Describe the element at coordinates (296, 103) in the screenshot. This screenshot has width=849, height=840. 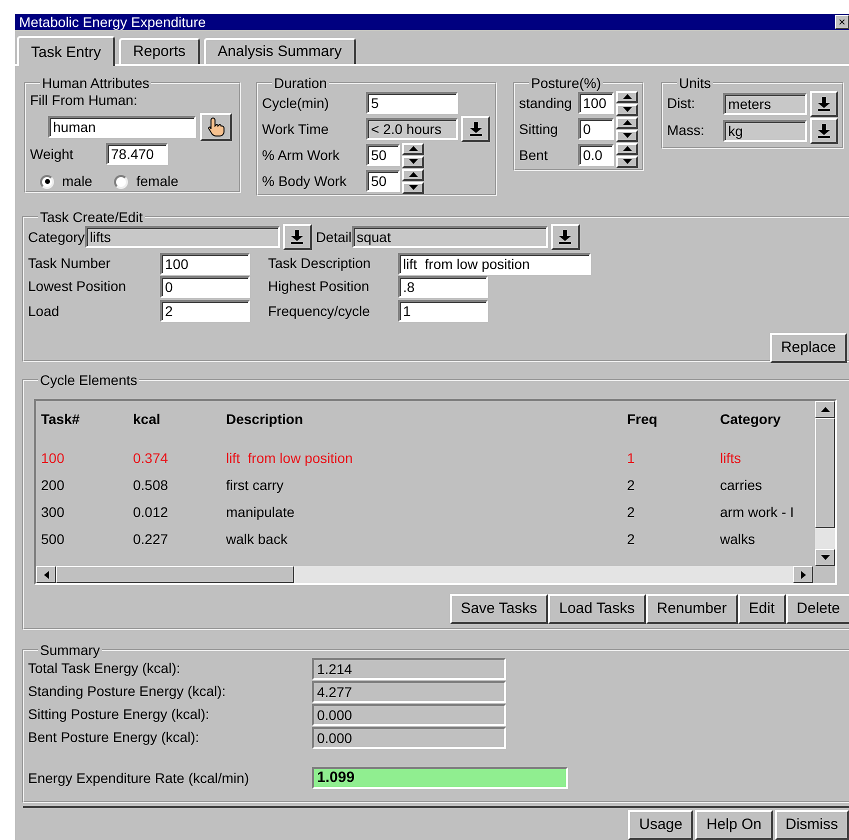
I see `field-label: Cycle(min)` at that location.